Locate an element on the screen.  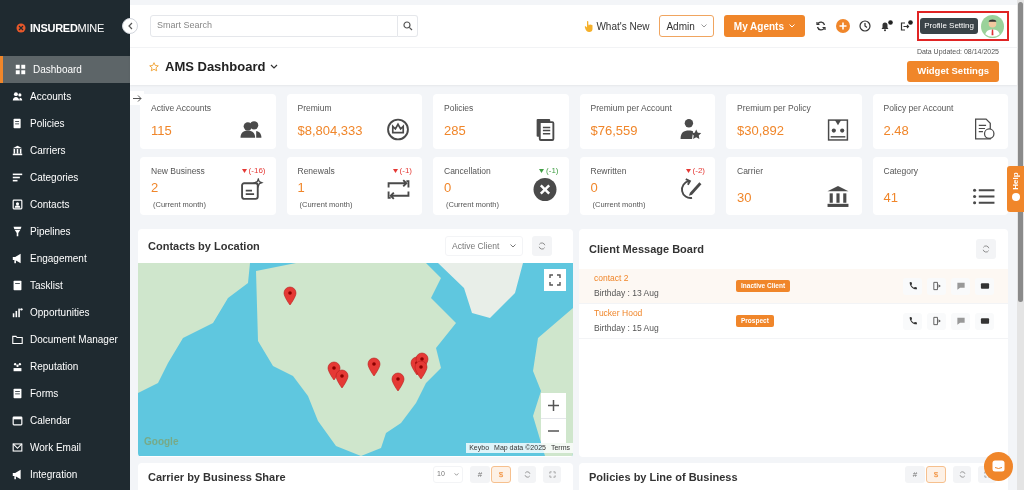
role-select: Admin is located at coordinates (686, 26).